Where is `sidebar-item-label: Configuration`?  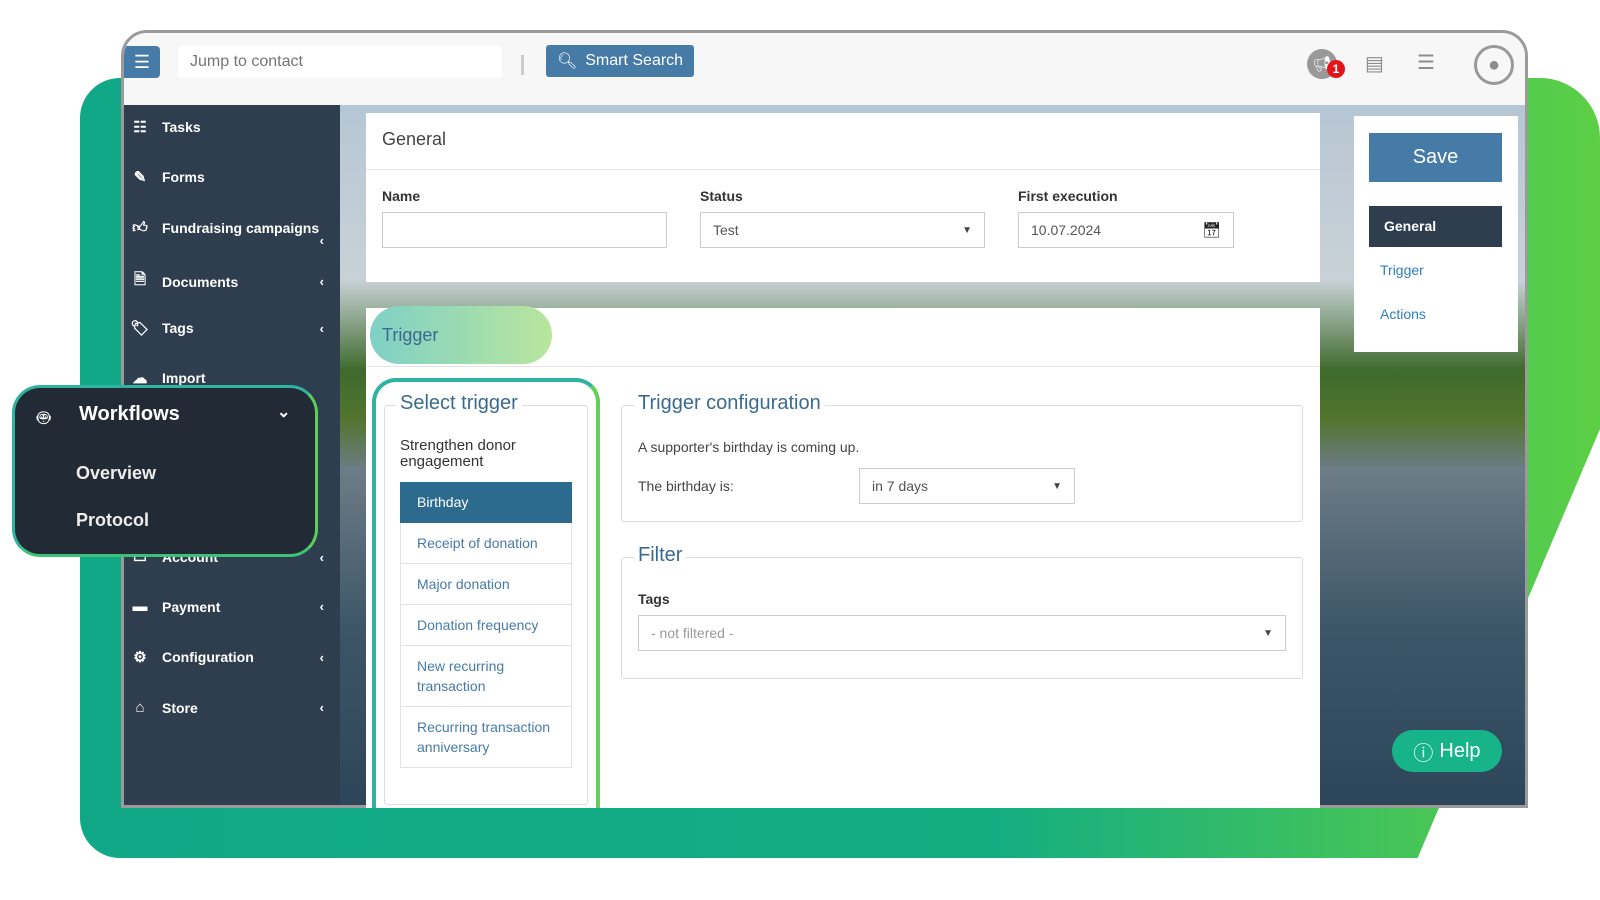 sidebar-item-label: Configuration is located at coordinates (208, 657).